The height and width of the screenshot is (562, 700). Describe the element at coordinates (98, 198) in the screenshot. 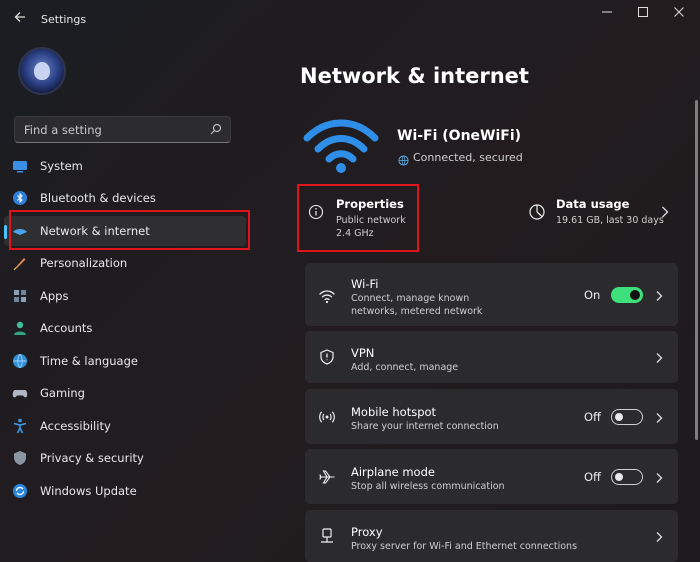

I see `sidebar-item-label: Bluetooth & devices` at that location.